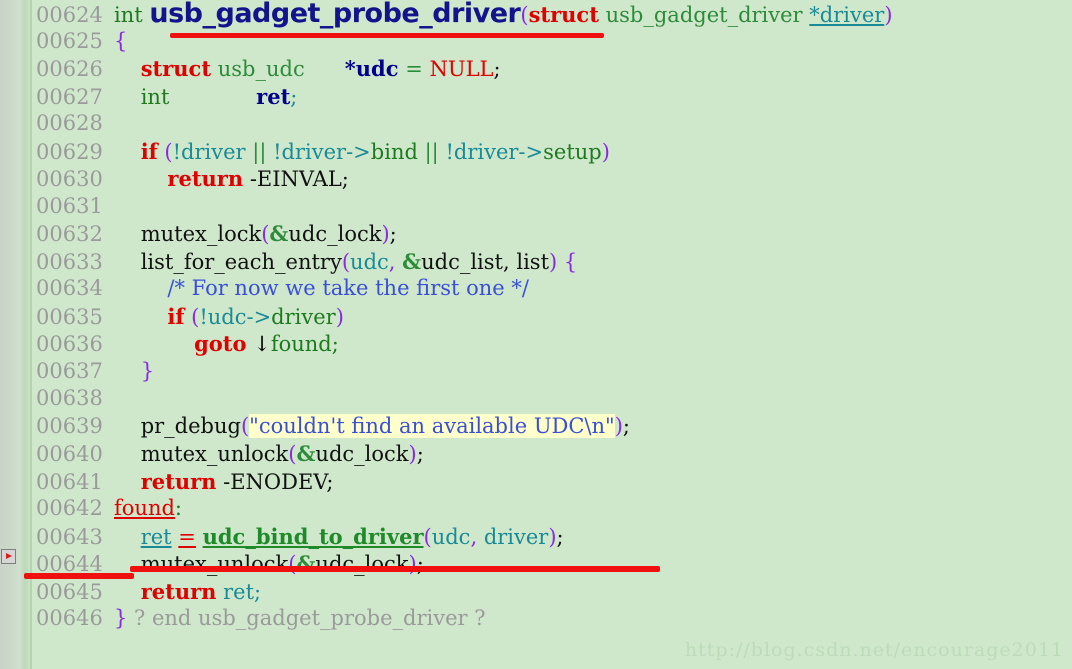 This screenshot has width=1072, height=669. I want to click on token-null: NULL, so click(461, 69).